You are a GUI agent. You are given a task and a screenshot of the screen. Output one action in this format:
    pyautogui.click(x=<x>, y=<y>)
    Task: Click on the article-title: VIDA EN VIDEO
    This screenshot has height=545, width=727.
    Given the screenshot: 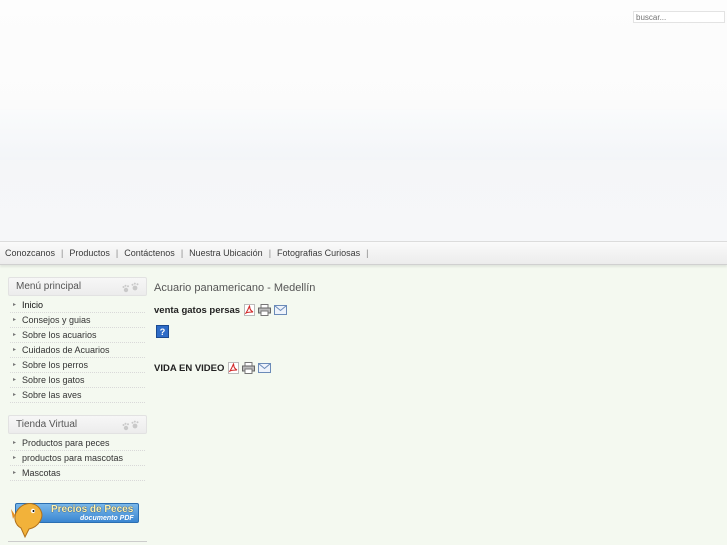 What is the action you would take?
    pyautogui.click(x=189, y=368)
    